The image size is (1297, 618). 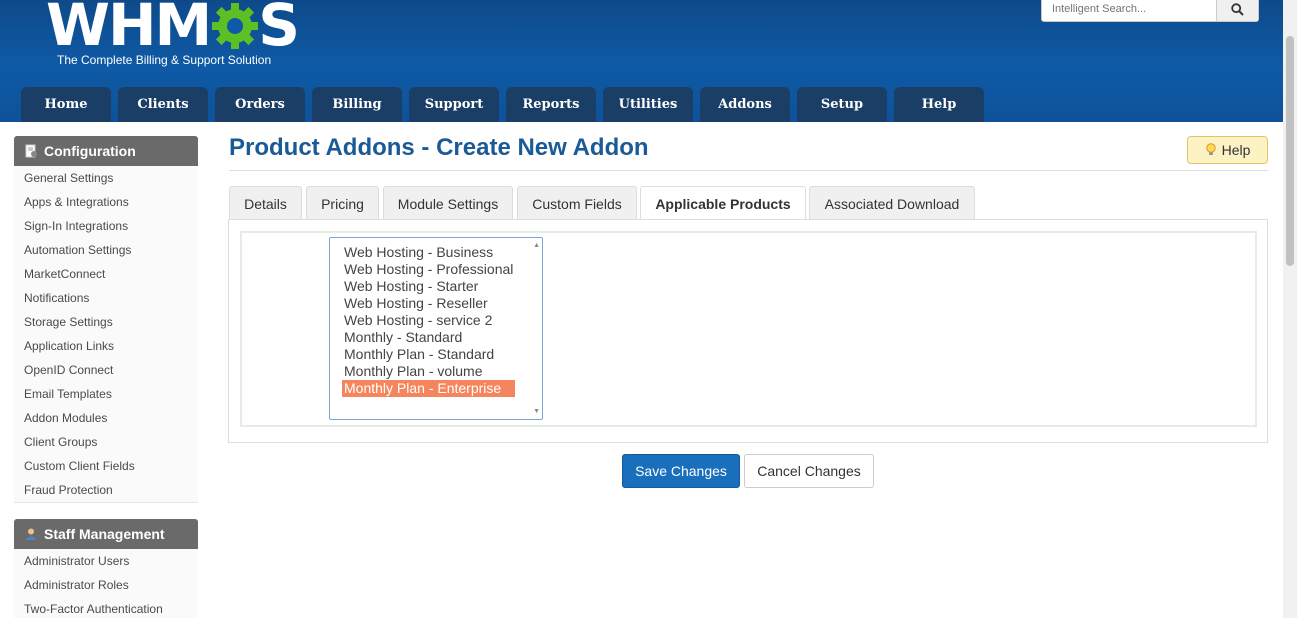 I want to click on product-option: Web Hosting - Business, so click(x=422, y=252).